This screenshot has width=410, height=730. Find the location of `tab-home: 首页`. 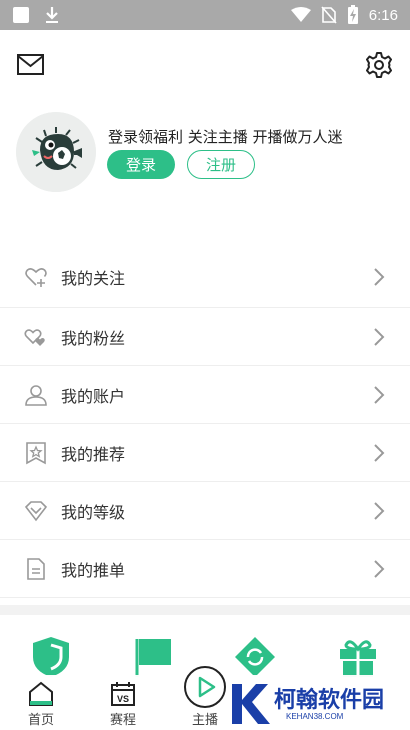

tab-home: 首页 is located at coordinates (41, 702).